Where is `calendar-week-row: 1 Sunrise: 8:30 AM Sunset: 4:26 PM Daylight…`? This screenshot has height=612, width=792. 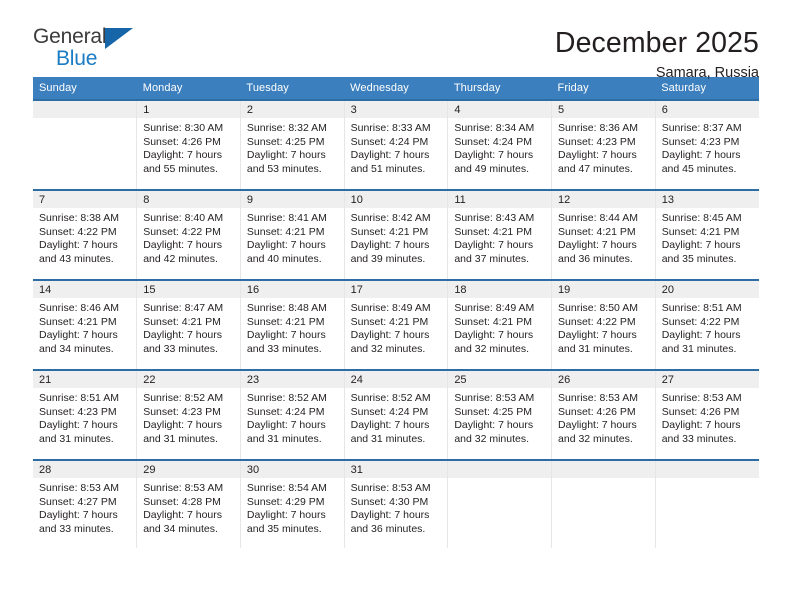 calendar-week-row: 1 Sunrise: 8:30 AM Sunset: 4:26 PM Daylight… is located at coordinates (396, 144).